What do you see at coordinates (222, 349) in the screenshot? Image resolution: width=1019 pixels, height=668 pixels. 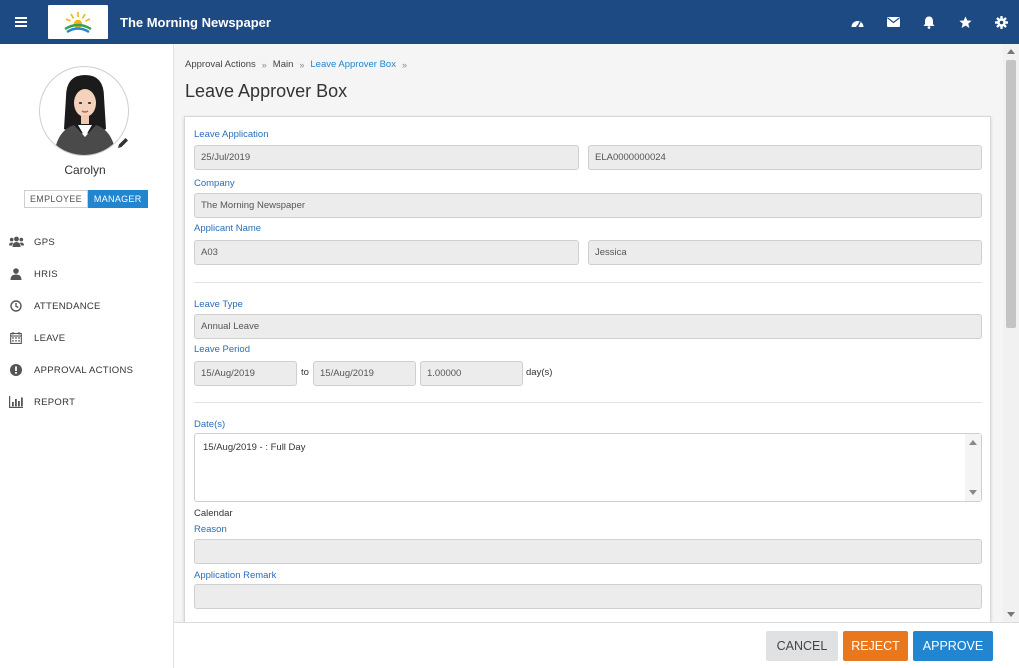 I see `leave-period-label: Leave Period` at bounding box center [222, 349].